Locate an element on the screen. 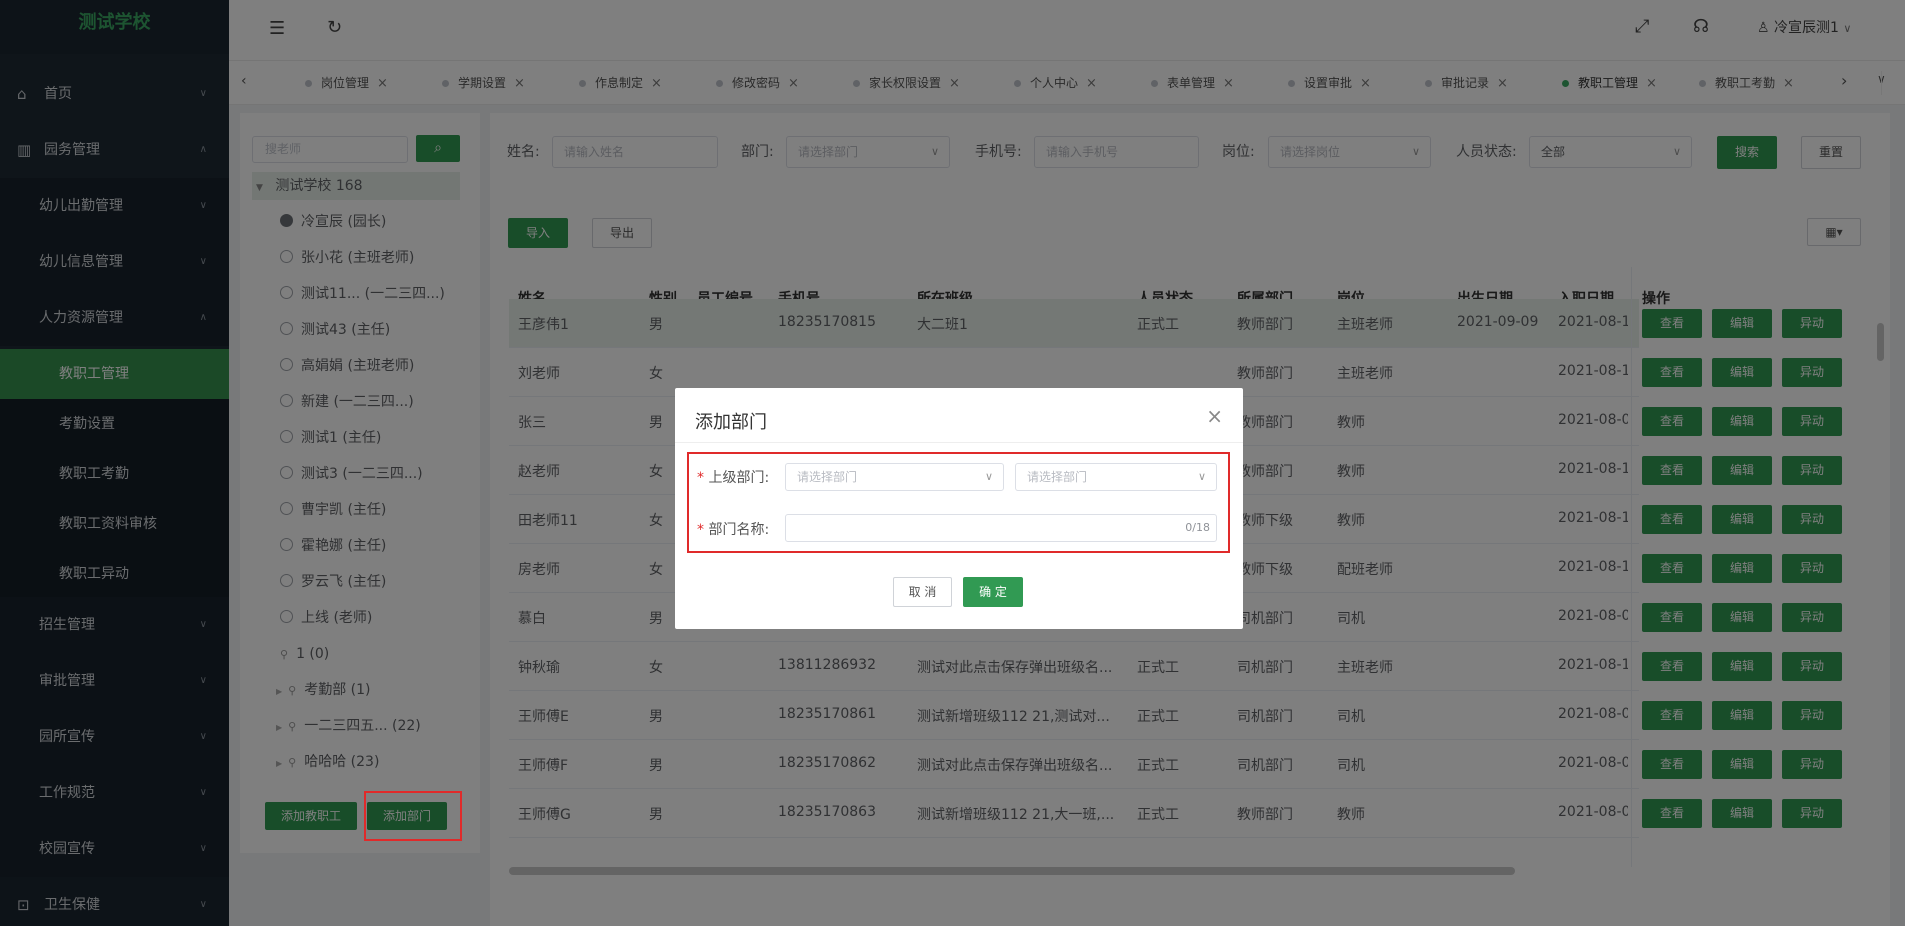 Image resolution: width=1905 pixels, height=926 pixels. highlight-box-form is located at coordinates (958, 502).